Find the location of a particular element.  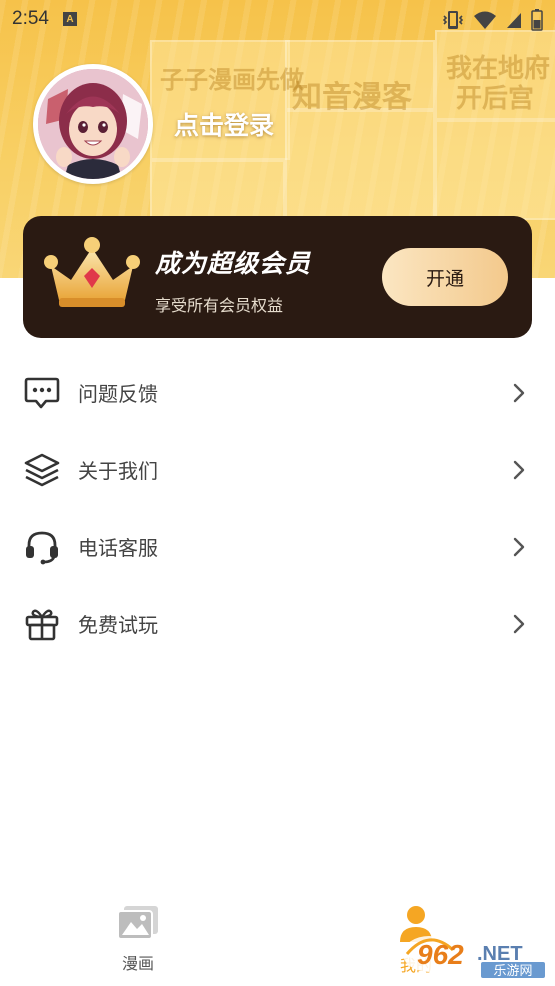

vip-card: 成为超级会员 享受所有会员权益 开通 is located at coordinates (277, 277).